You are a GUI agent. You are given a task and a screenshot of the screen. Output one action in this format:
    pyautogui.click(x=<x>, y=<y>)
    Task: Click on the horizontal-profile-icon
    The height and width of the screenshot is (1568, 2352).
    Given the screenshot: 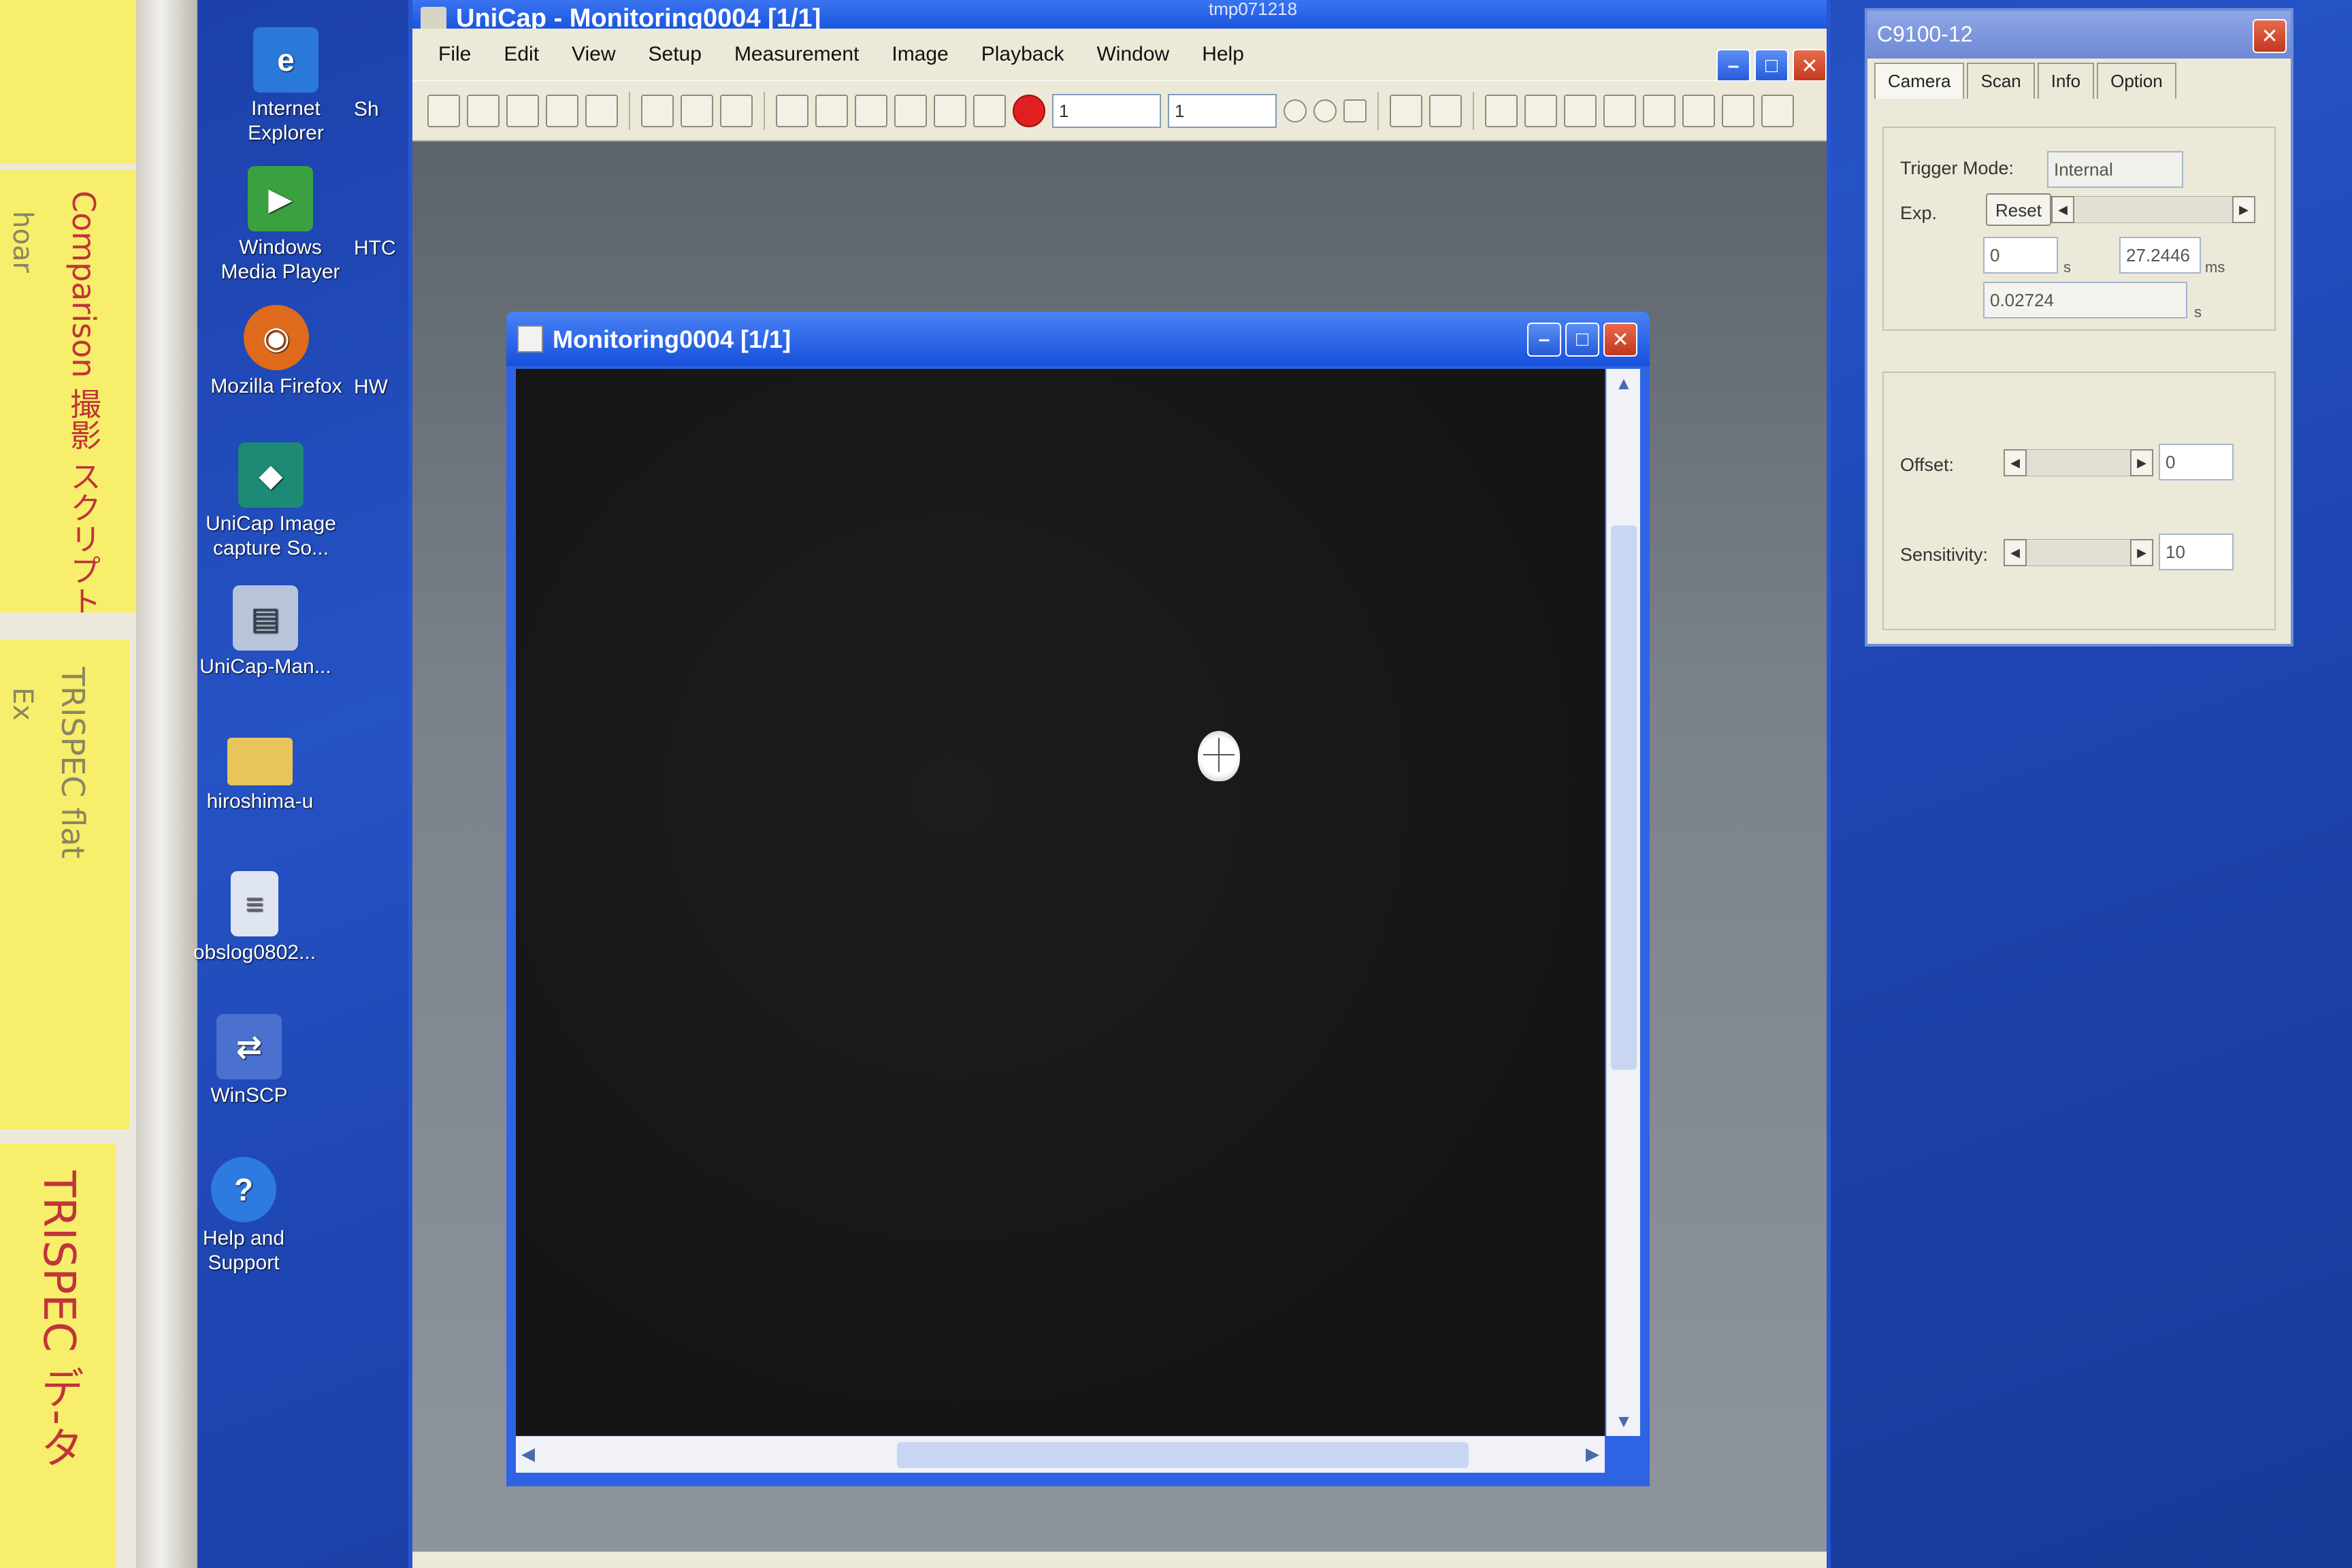 What is the action you would take?
    pyautogui.click(x=1580, y=110)
    